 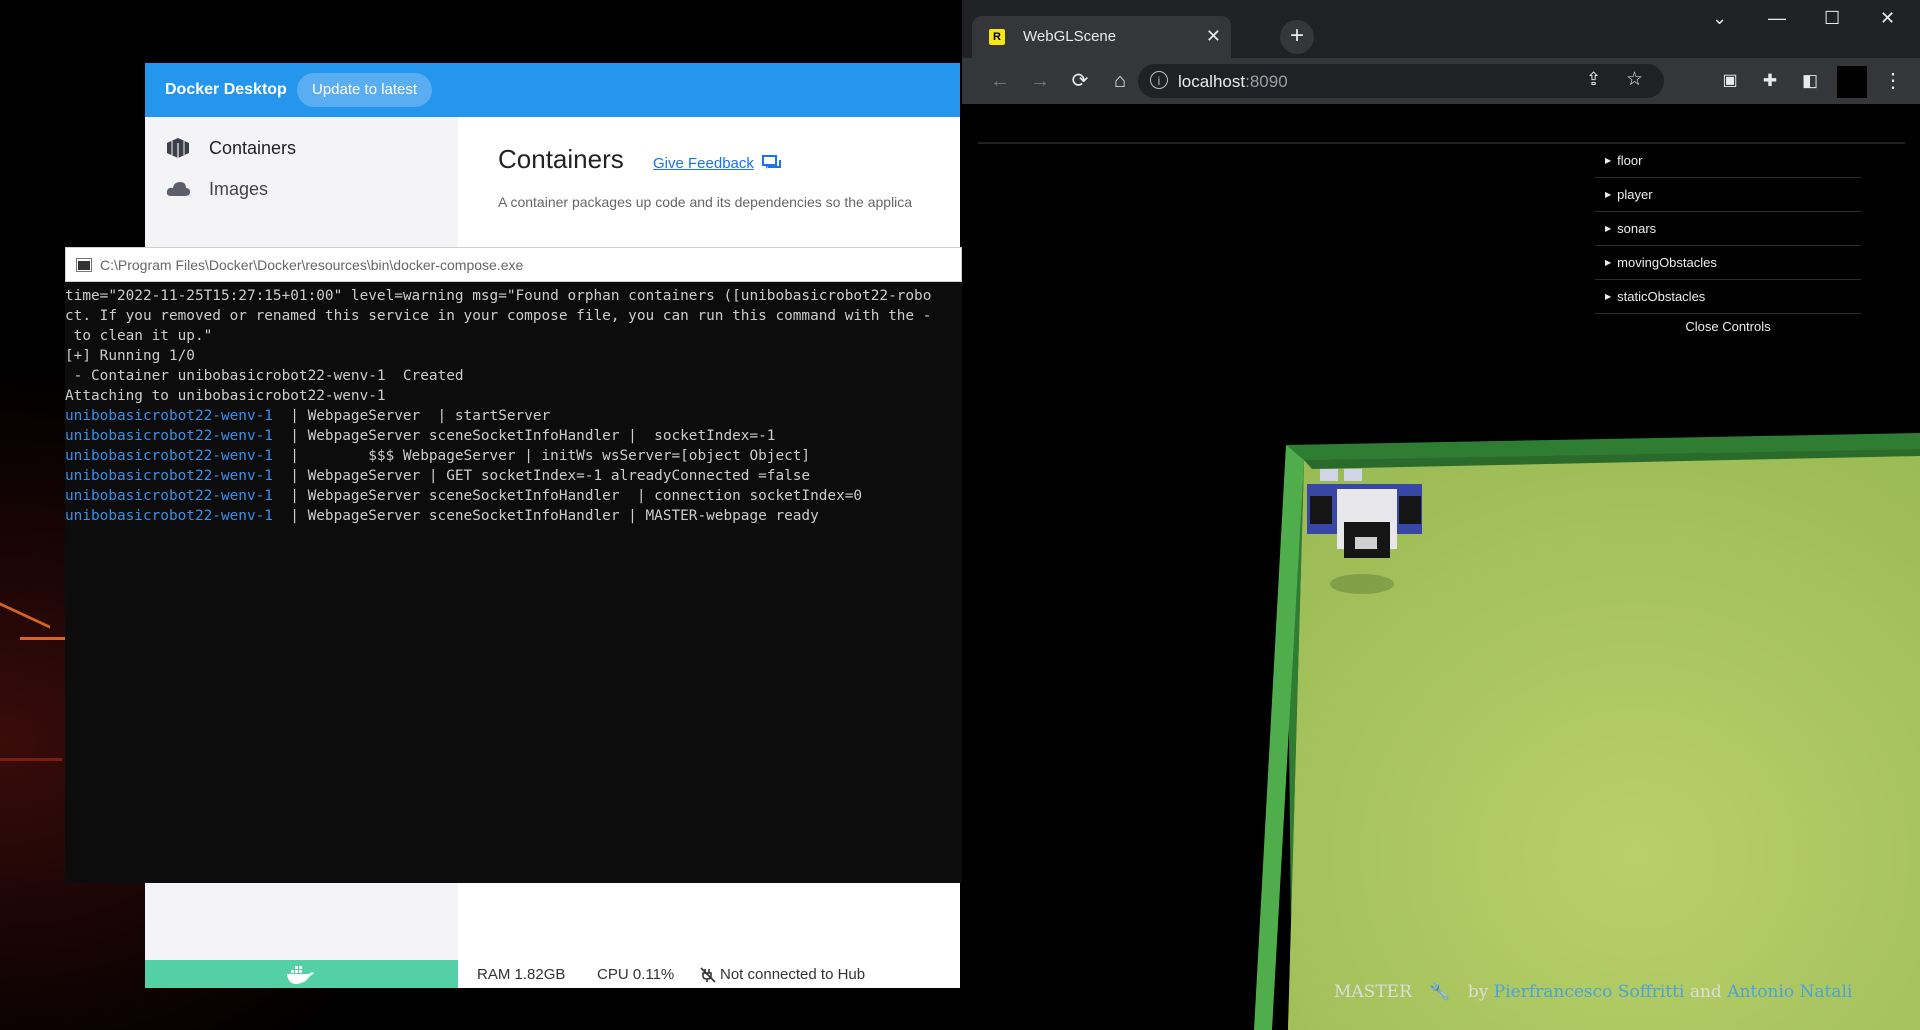 I want to click on control-folder-static-obstacles: ▶ staticObstacles, so click(x=1728, y=297).